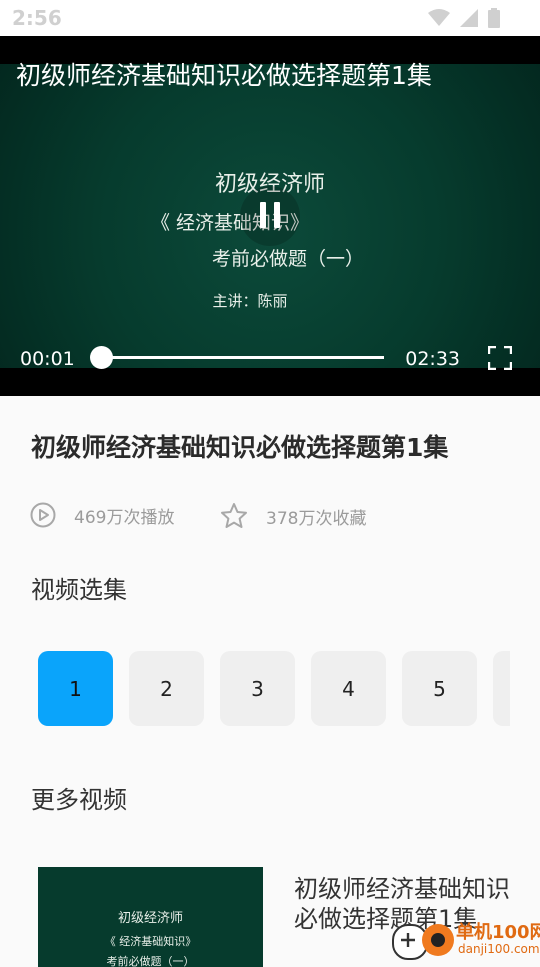 The width and height of the screenshot is (540, 967). Describe the element at coordinates (37, 18) in the screenshot. I see `status-time: 2:56` at that location.